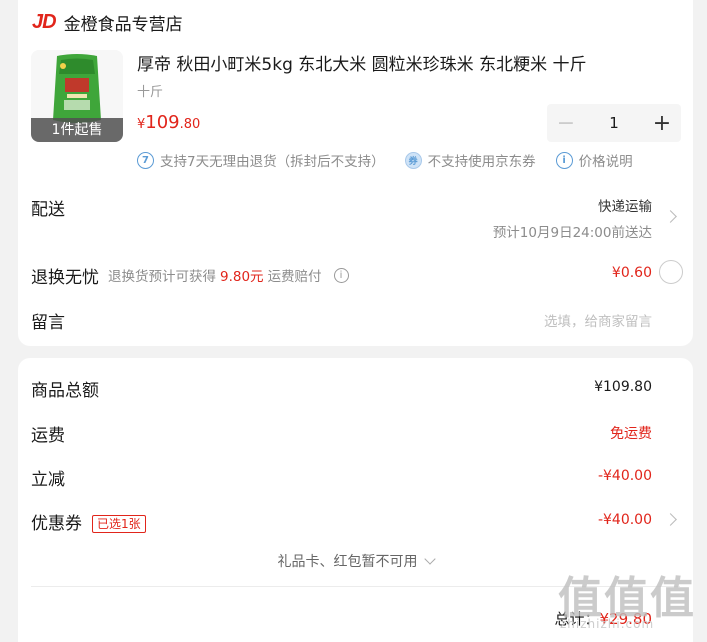  I want to click on seven-day-return-icon: 7, so click(145, 160).